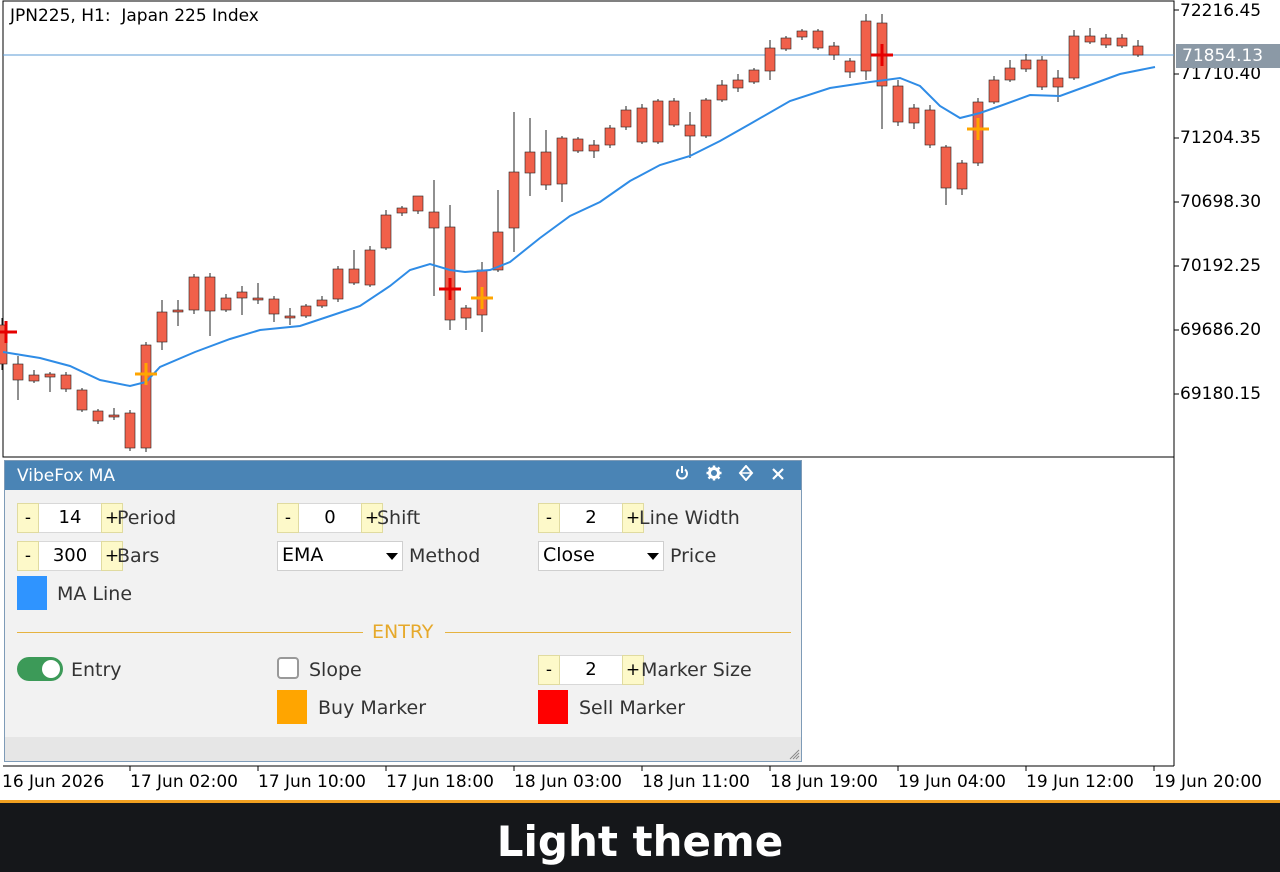  Describe the element at coordinates (399, 518) in the screenshot. I see `shift-label: Shift` at that location.